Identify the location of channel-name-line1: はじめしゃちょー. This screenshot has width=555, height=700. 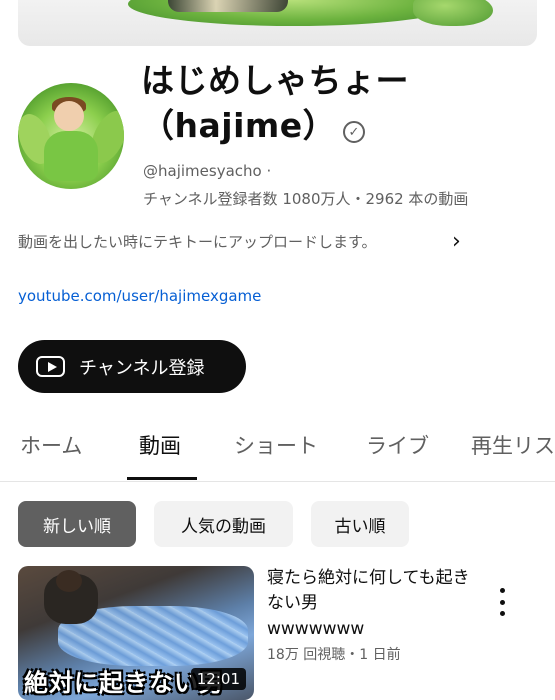
(275, 80).